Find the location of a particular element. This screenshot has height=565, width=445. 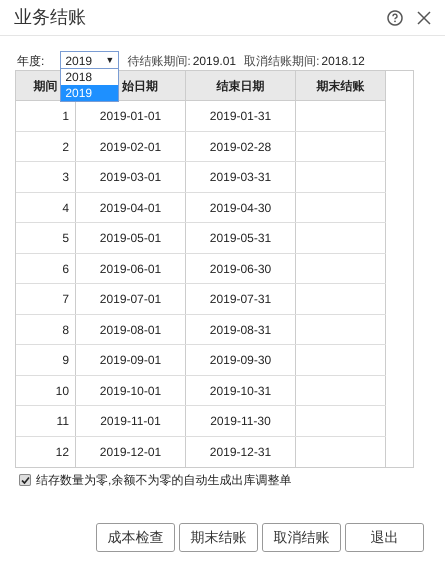

table-cell: 2019-10-31 is located at coordinates (241, 390).